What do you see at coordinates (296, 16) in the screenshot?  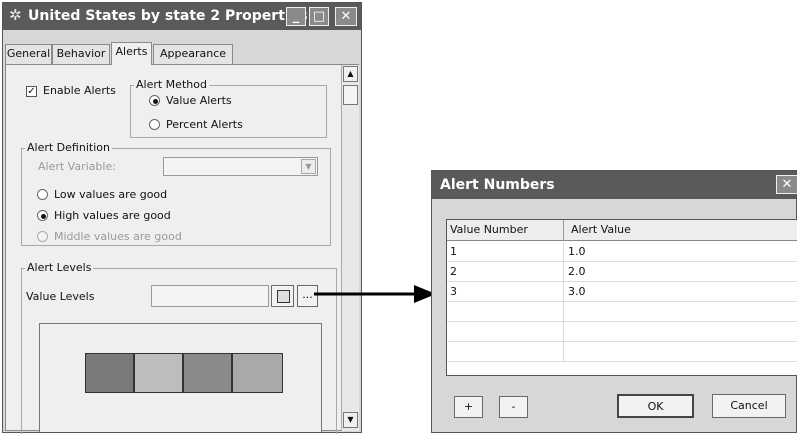 I see `minimize-button: _` at bounding box center [296, 16].